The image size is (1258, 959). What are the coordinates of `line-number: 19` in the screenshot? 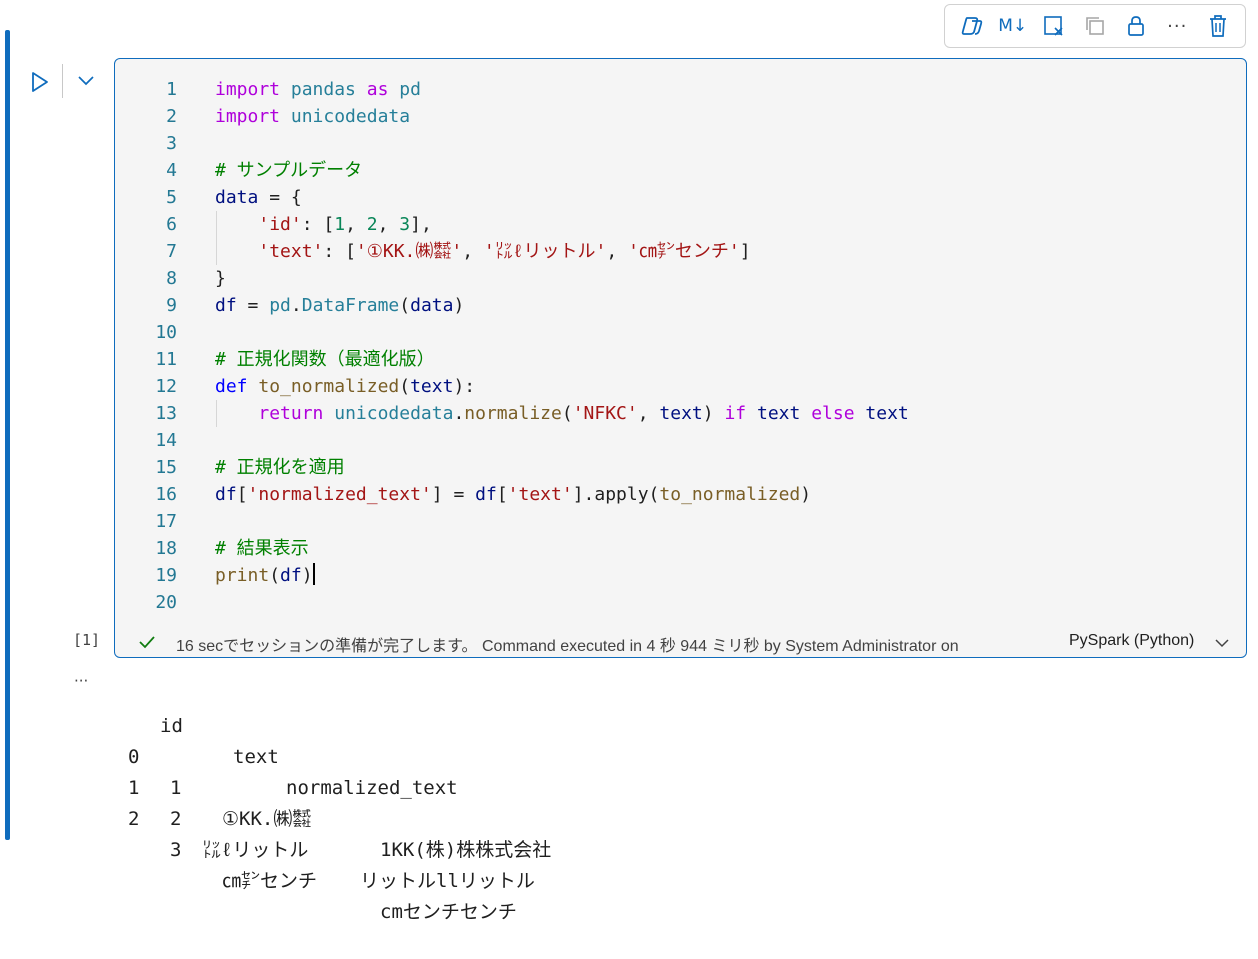 It's located at (166, 575).